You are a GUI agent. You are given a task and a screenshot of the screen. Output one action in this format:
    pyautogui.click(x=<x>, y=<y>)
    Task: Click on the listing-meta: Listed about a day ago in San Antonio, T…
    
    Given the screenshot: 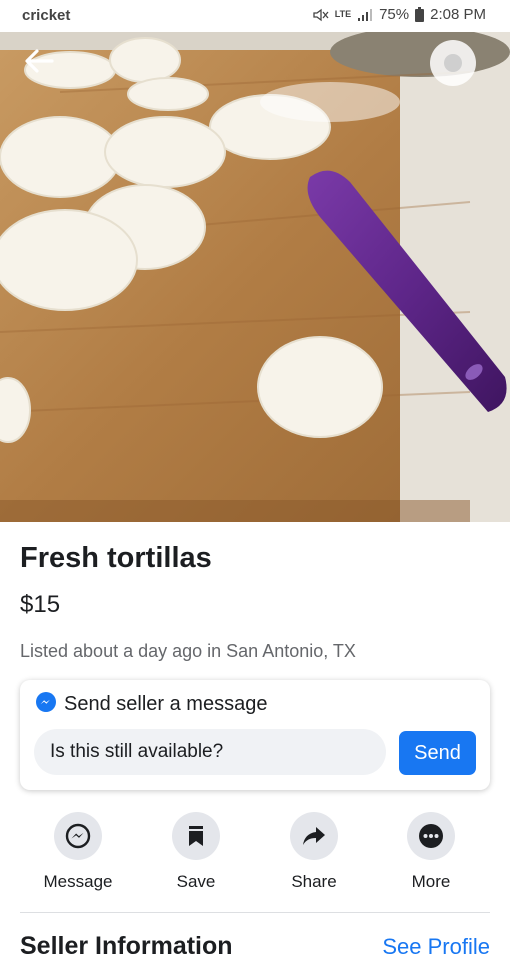 What is the action you would take?
    pyautogui.click(x=188, y=651)
    